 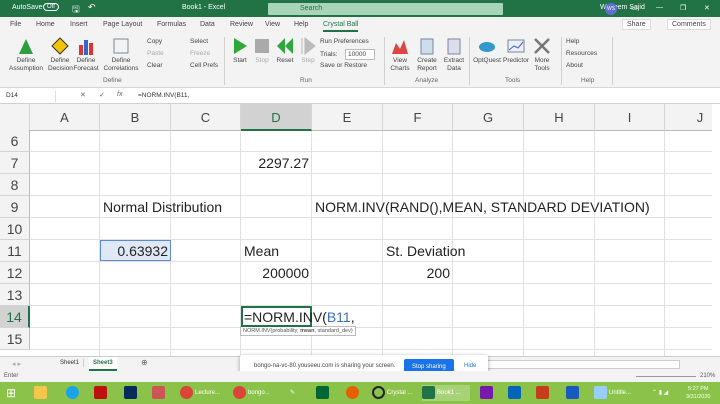 What do you see at coordinates (353, 393) in the screenshot?
I see `firefox-icon` at bounding box center [353, 393].